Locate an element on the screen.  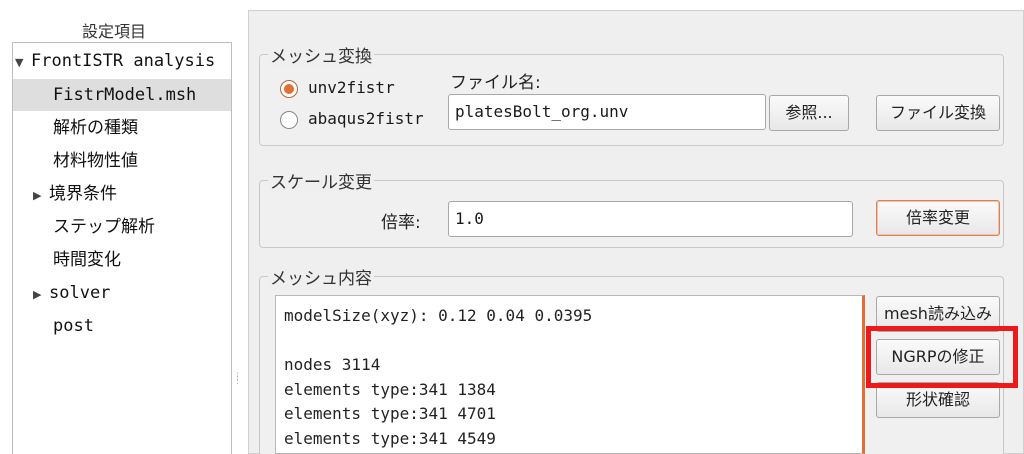
tree-item-label: 時間変化 is located at coordinates (87, 260).